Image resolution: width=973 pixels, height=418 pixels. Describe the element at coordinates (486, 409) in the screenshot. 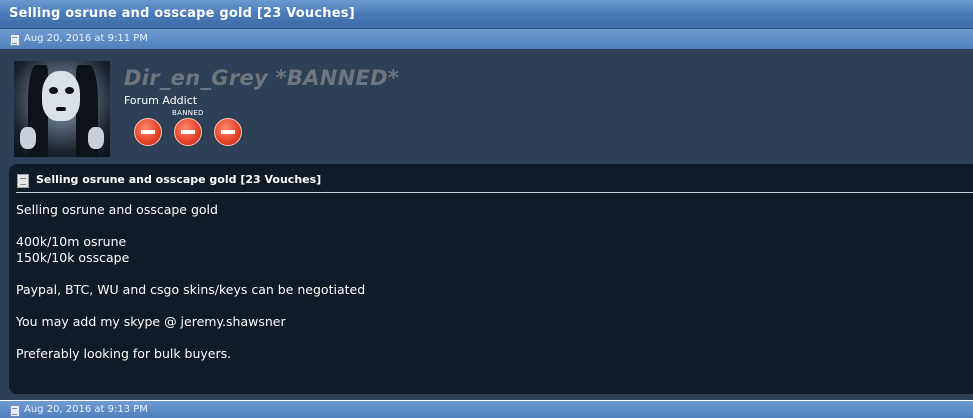

I see `next-post-date-bar: Aug 20, 2016 at 9:13 PM` at that location.